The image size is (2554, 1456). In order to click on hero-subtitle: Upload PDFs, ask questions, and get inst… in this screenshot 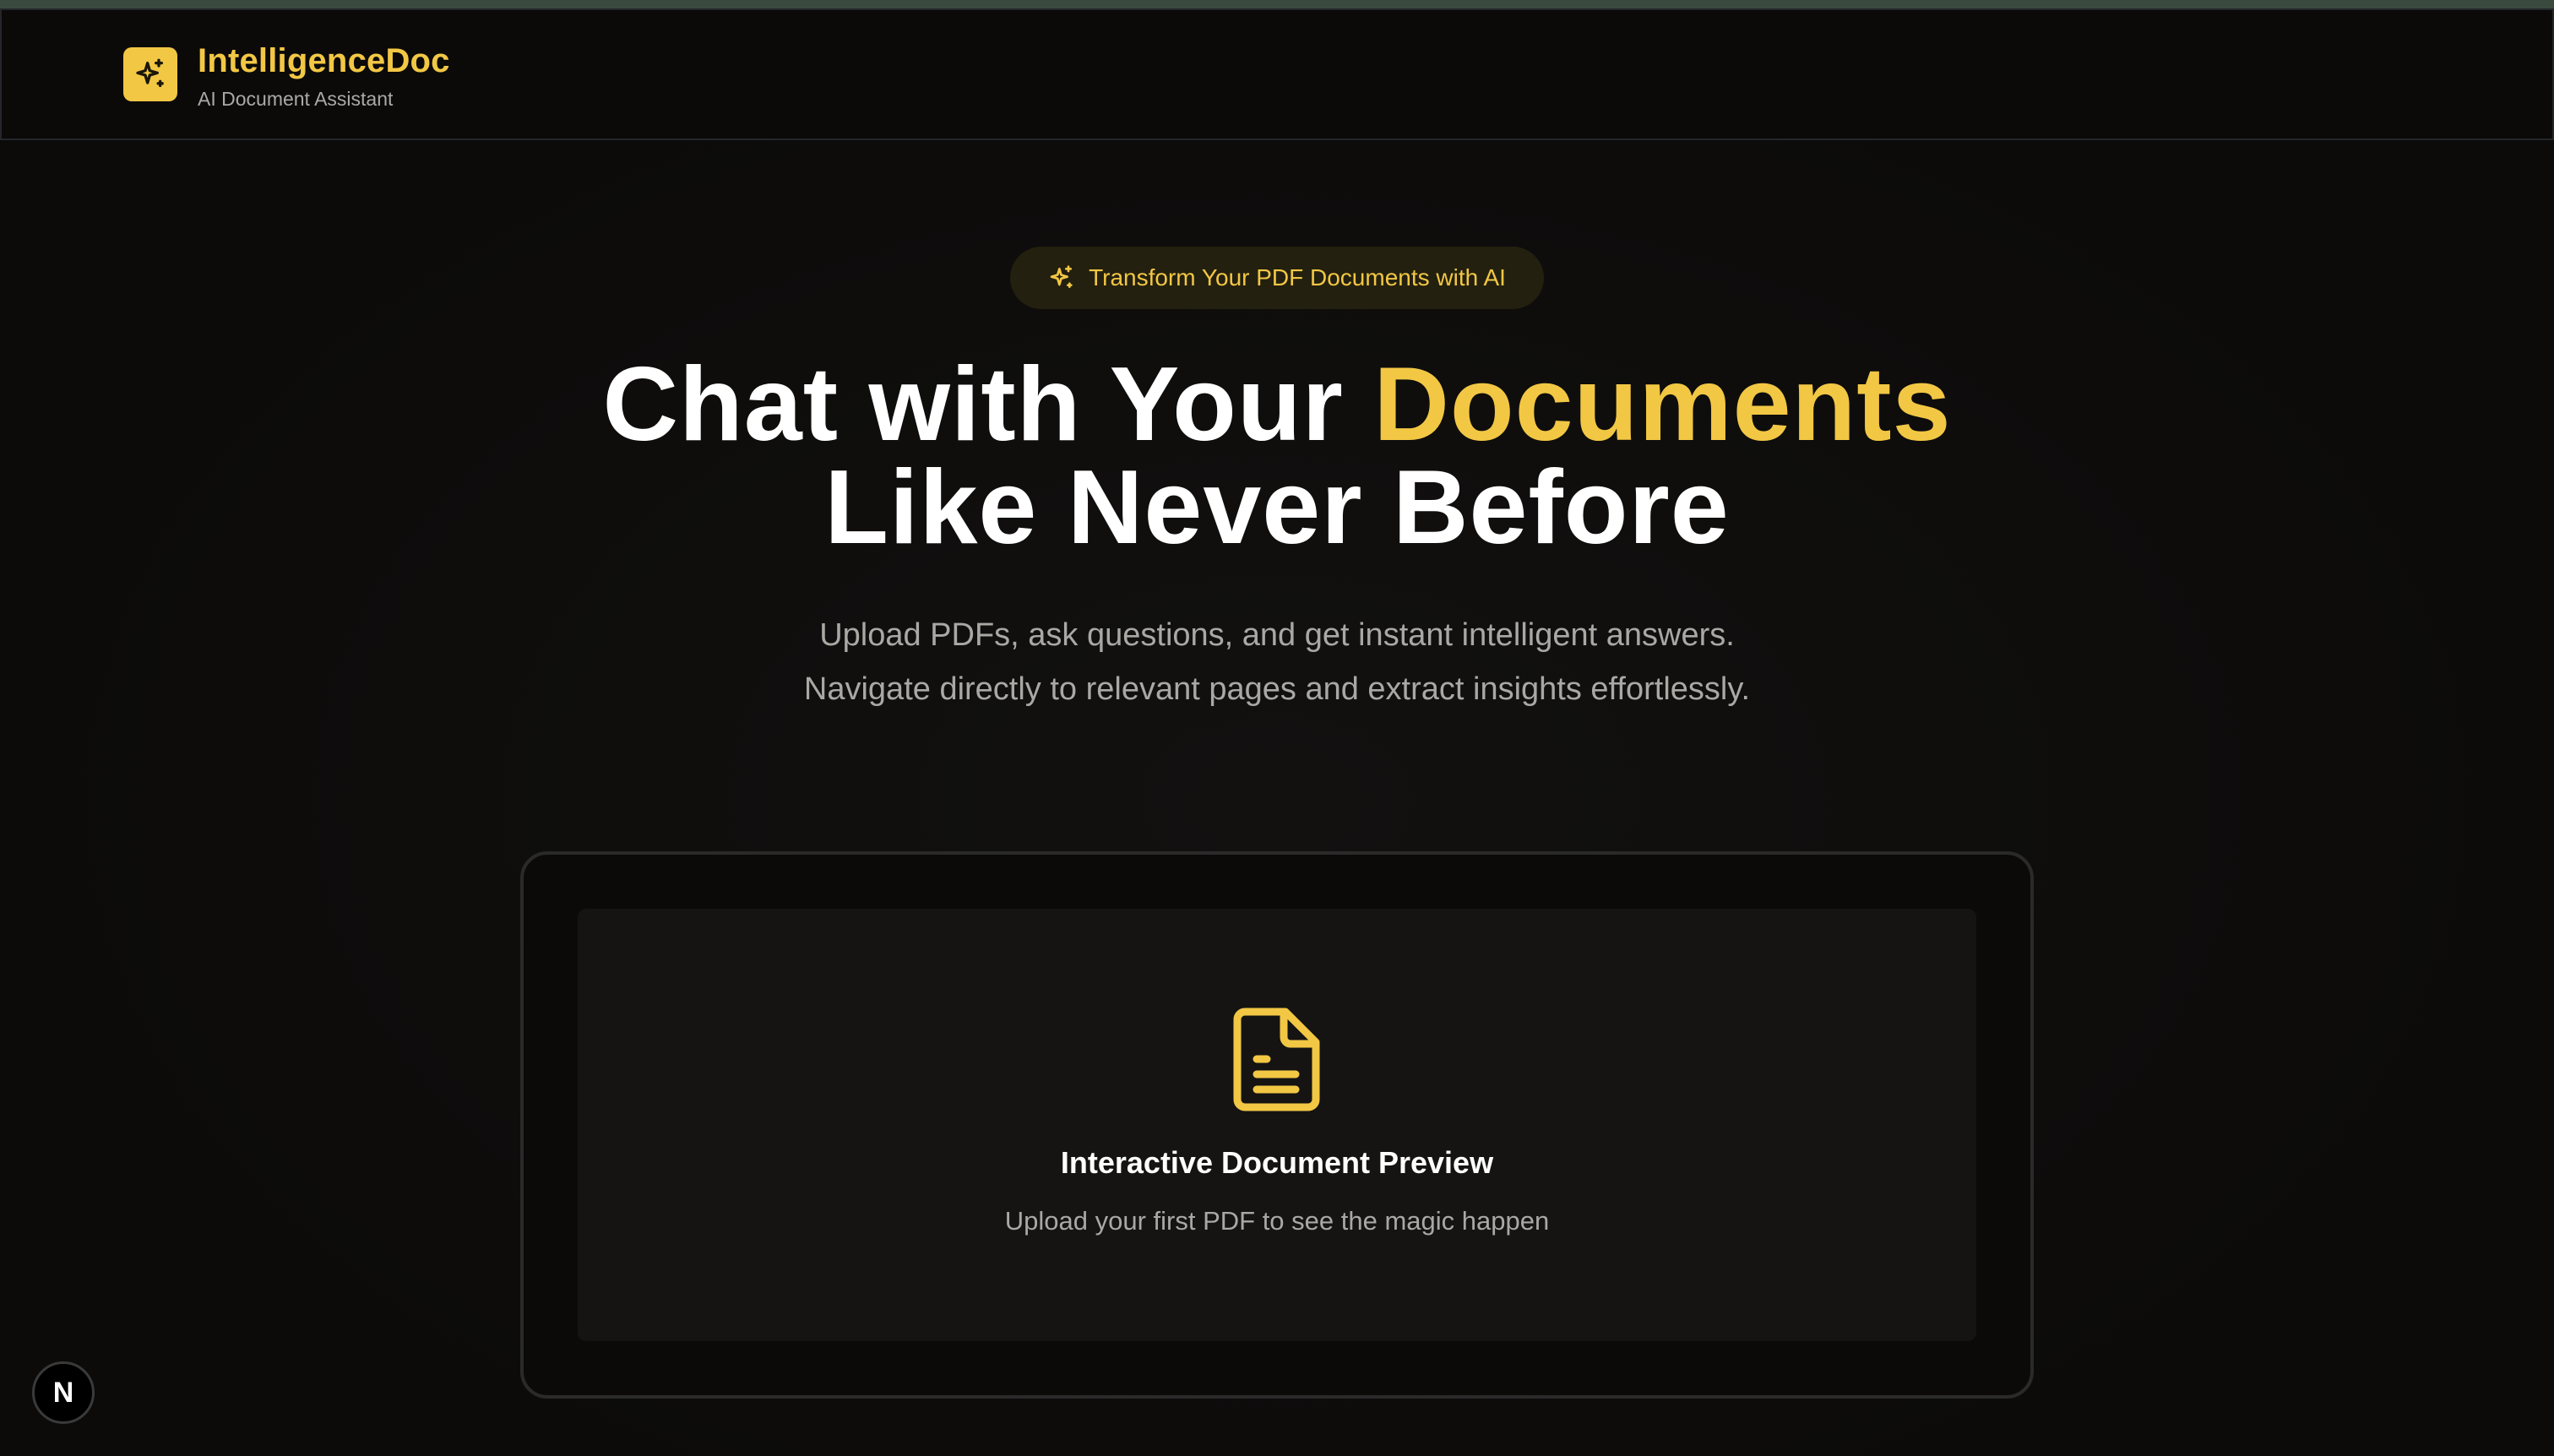, I will do `click(1277, 662)`.